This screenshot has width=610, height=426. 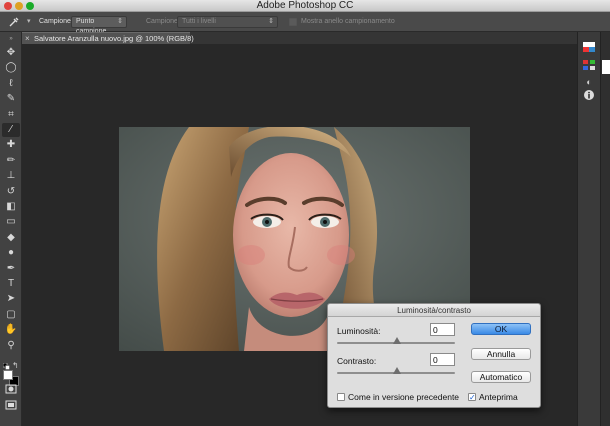 I want to click on right-panel-dock: ◐, so click(x=588, y=229).